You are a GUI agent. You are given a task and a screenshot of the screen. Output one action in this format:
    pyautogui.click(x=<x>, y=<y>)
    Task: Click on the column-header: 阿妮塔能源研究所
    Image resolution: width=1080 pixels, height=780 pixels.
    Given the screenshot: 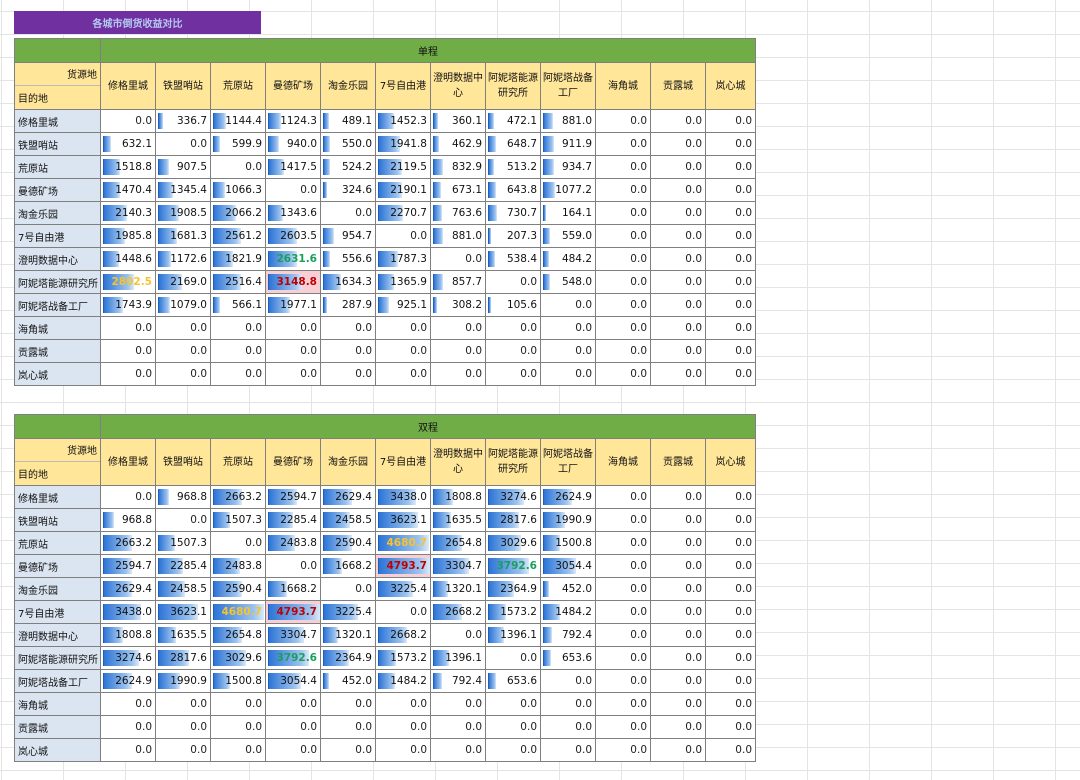 What is the action you would take?
    pyautogui.click(x=513, y=86)
    